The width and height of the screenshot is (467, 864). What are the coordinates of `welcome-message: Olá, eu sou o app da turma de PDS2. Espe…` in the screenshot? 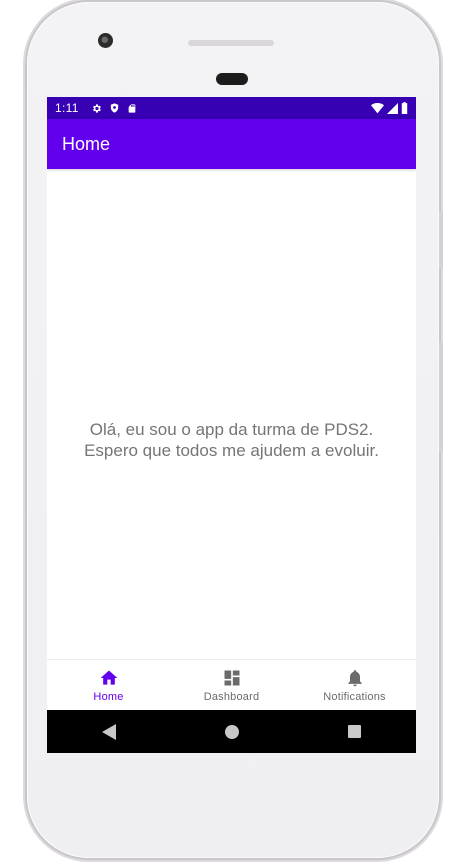 It's located at (231, 440).